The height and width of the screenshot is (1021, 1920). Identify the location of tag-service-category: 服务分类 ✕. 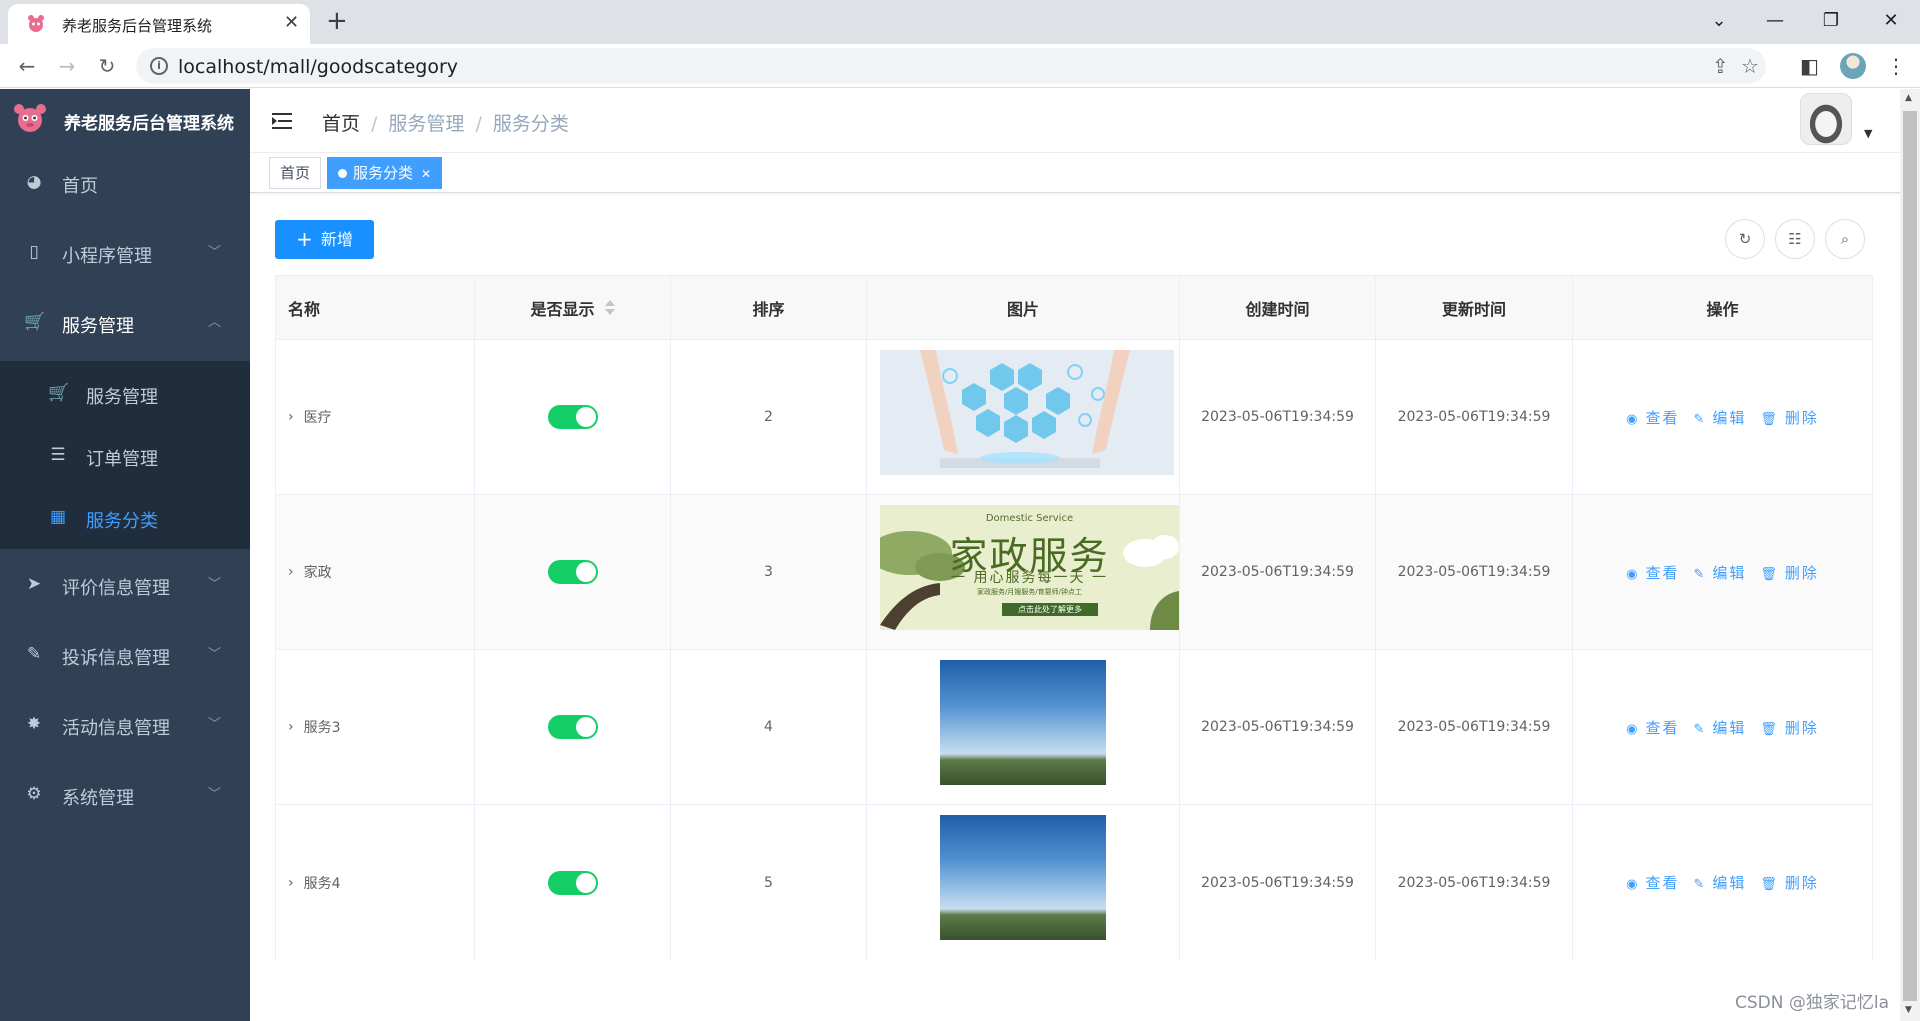
(385, 173).